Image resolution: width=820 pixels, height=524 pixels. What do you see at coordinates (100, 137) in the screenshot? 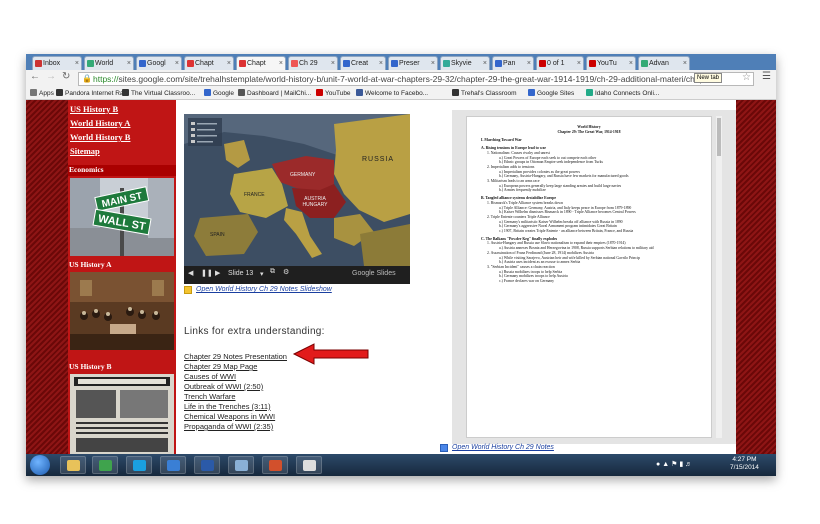
I see `sidebar-link-world-history-b: World History B` at bounding box center [100, 137].